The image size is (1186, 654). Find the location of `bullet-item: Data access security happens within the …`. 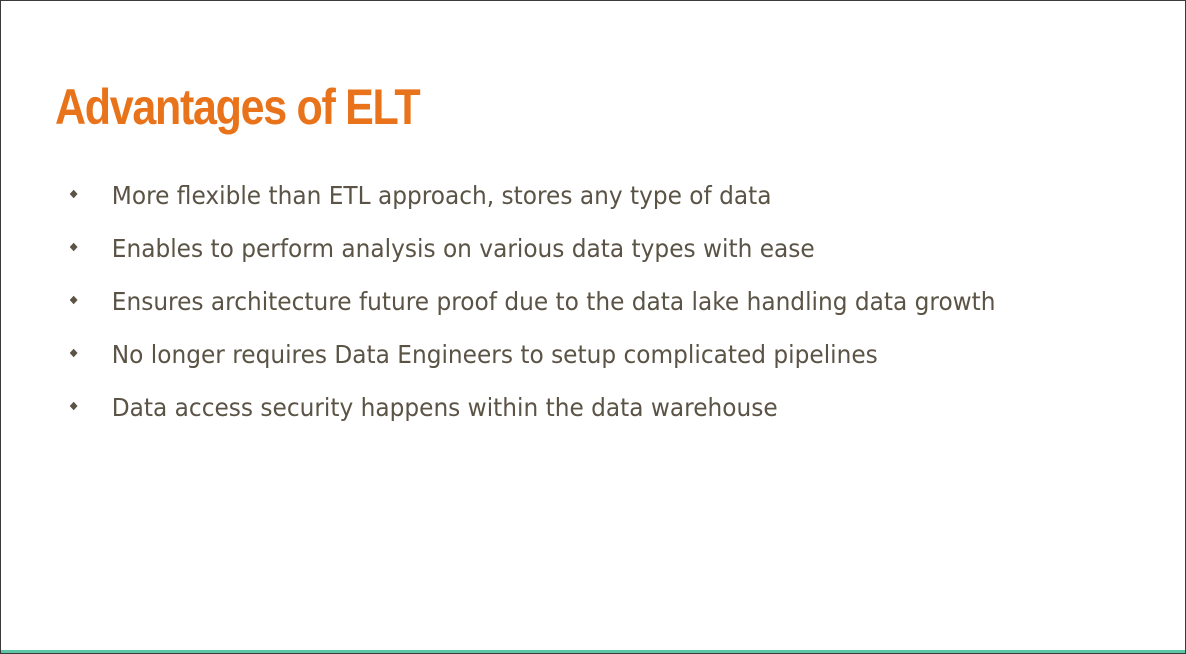

bullet-item: Data access security happens within the … is located at coordinates (552, 407).